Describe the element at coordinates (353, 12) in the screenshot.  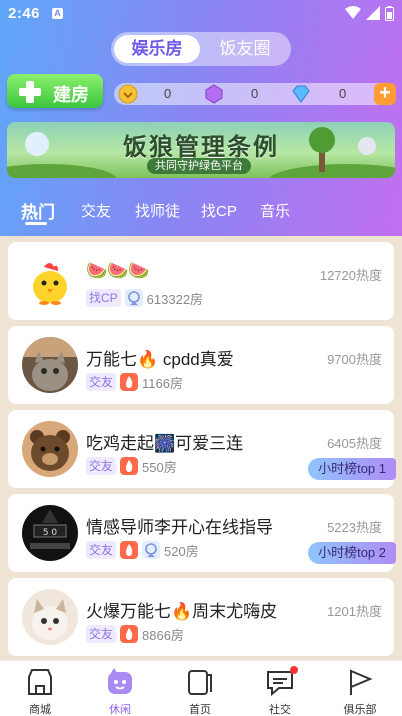
I see `wifi-icon` at that location.